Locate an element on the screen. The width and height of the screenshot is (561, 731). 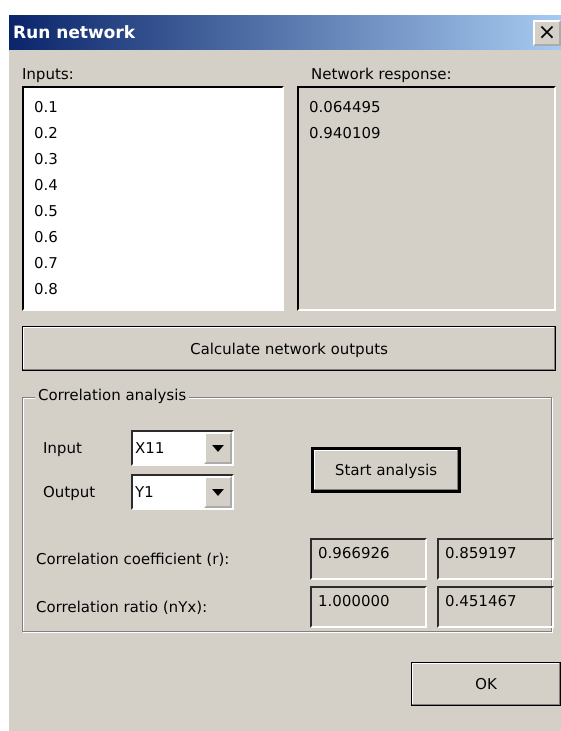
input-item: 0.5 is located at coordinates (46, 211).